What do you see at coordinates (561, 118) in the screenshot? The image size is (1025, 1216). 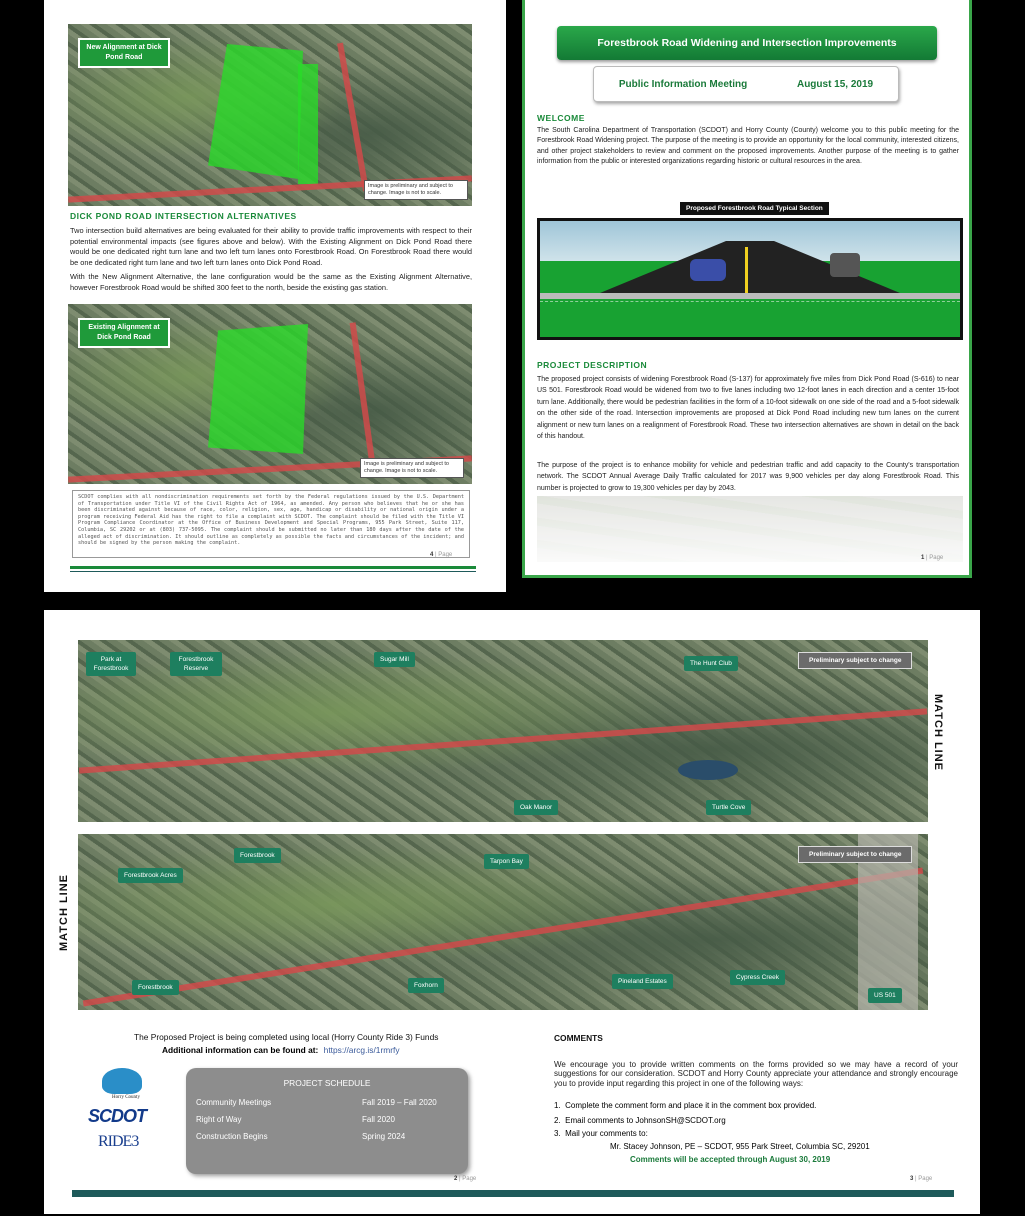 I see `welcome-title: WELCOME` at bounding box center [561, 118].